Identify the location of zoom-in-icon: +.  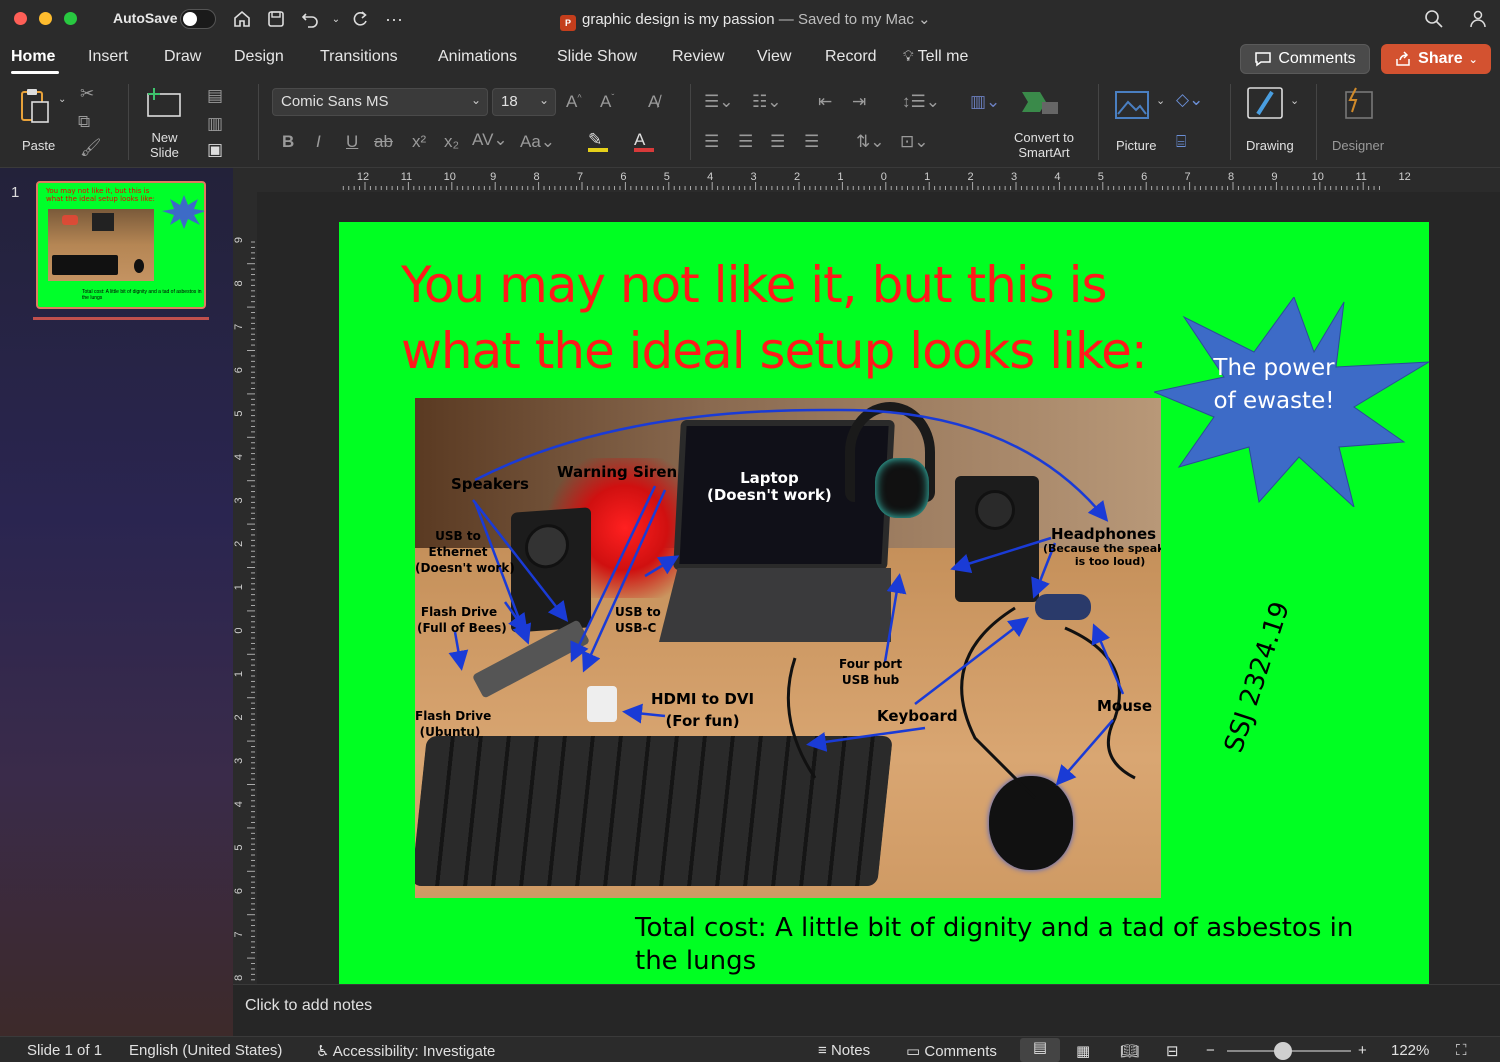
(1362, 1050).